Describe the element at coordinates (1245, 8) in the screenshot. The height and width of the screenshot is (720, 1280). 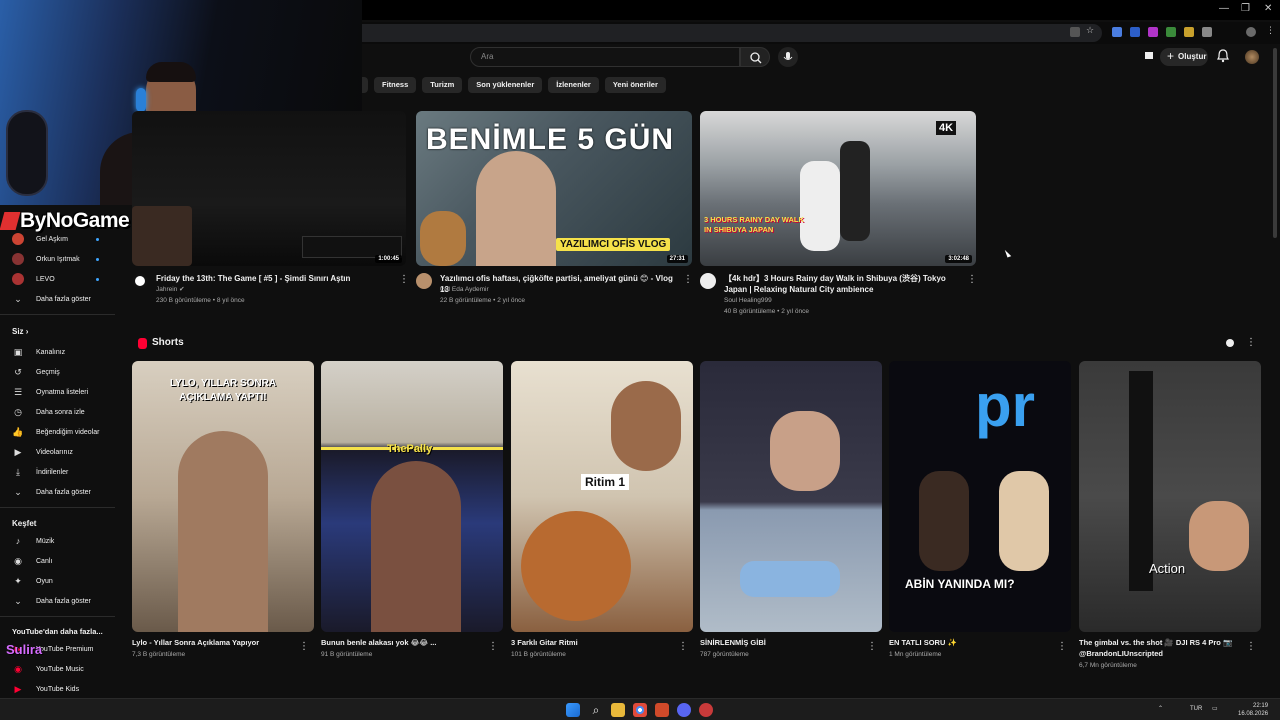
I see `maximize-icon: ❐` at that location.